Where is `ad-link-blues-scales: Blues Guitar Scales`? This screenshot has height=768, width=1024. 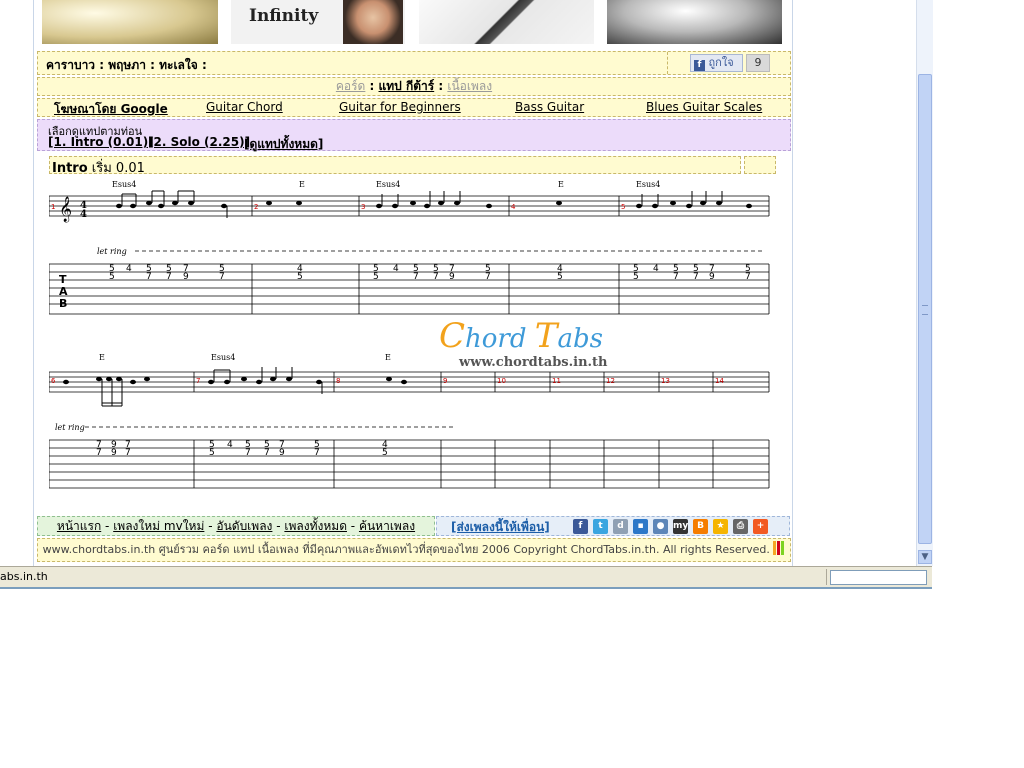 ad-link-blues-scales: Blues Guitar Scales is located at coordinates (704, 107).